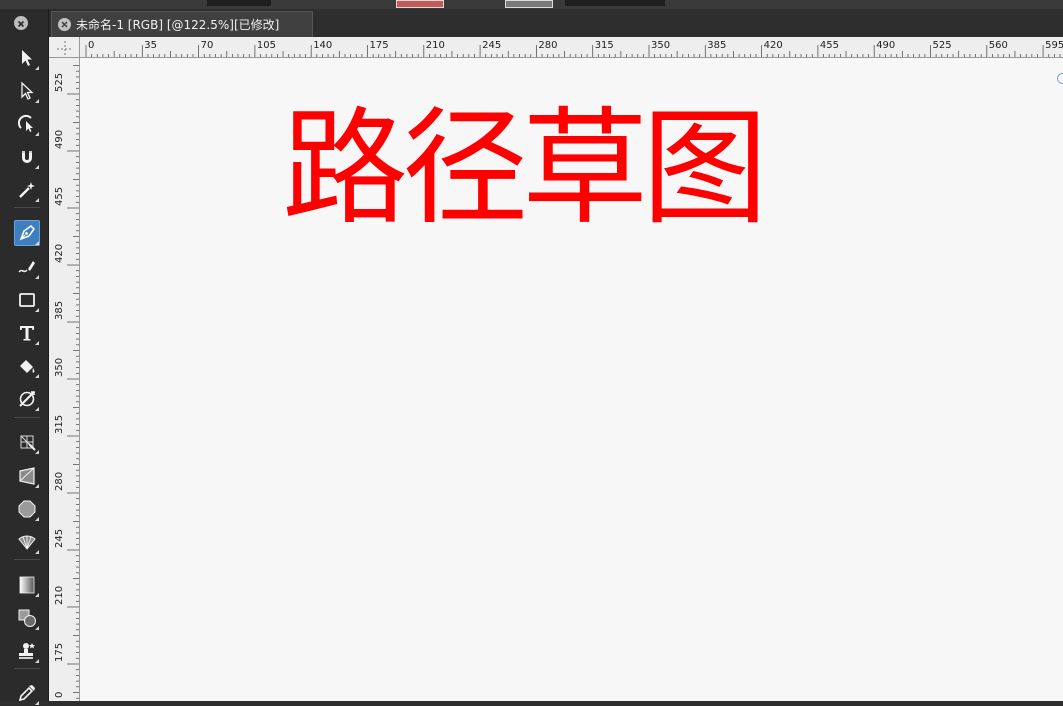 The height and width of the screenshot is (706, 1063). What do you see at coordinates (27, 333) in the screenshot?
I see `type-tool` at bounding box center [27, 333].